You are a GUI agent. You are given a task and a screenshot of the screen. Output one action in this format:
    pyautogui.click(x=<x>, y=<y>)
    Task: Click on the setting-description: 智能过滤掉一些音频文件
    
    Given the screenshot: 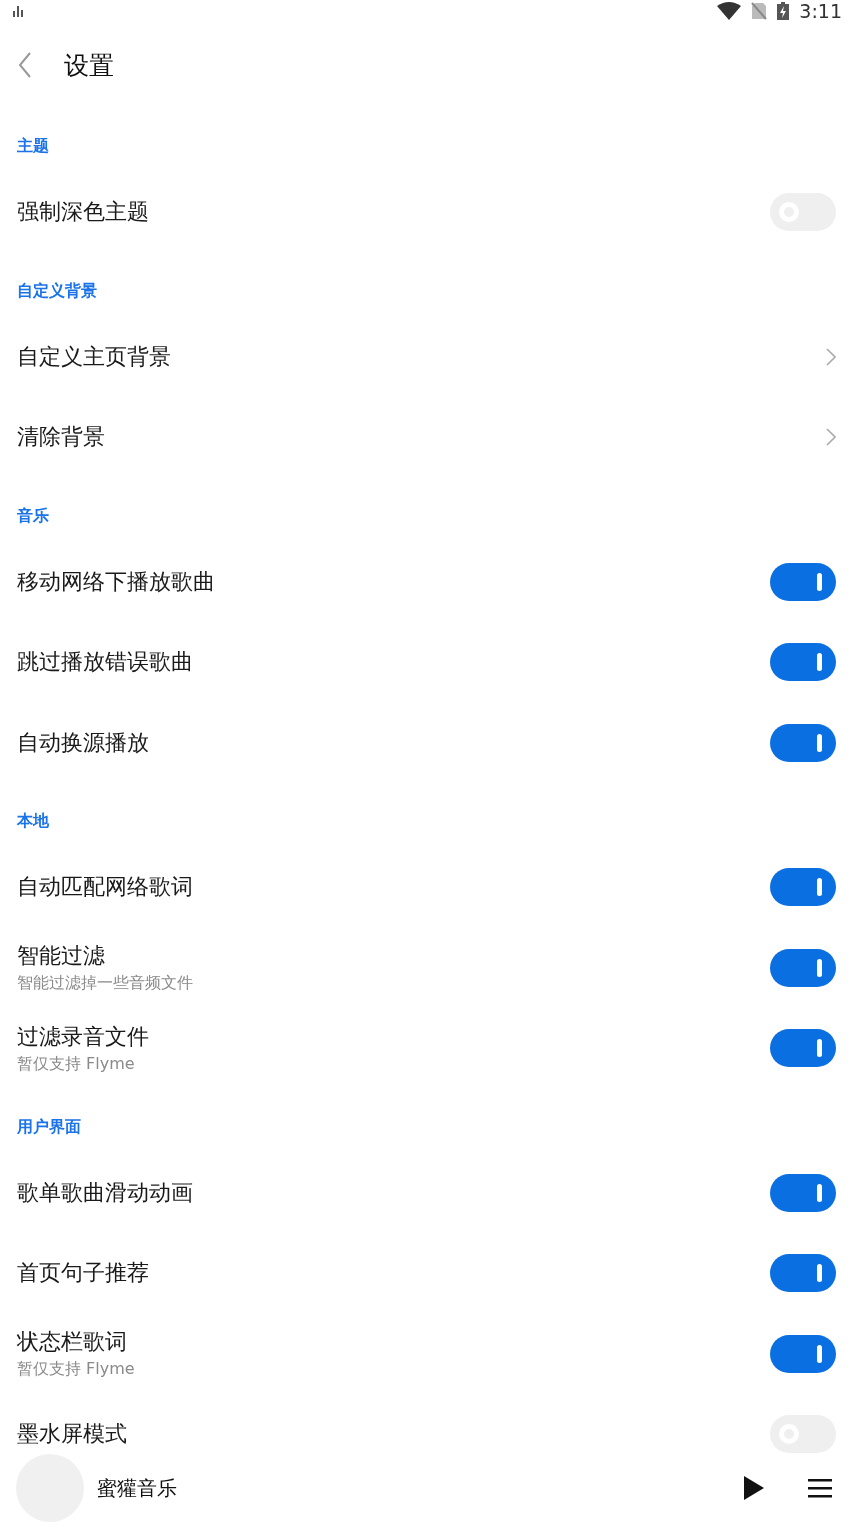 What is the action you would take?
    pyautogui.click(x=105, y=984)
    